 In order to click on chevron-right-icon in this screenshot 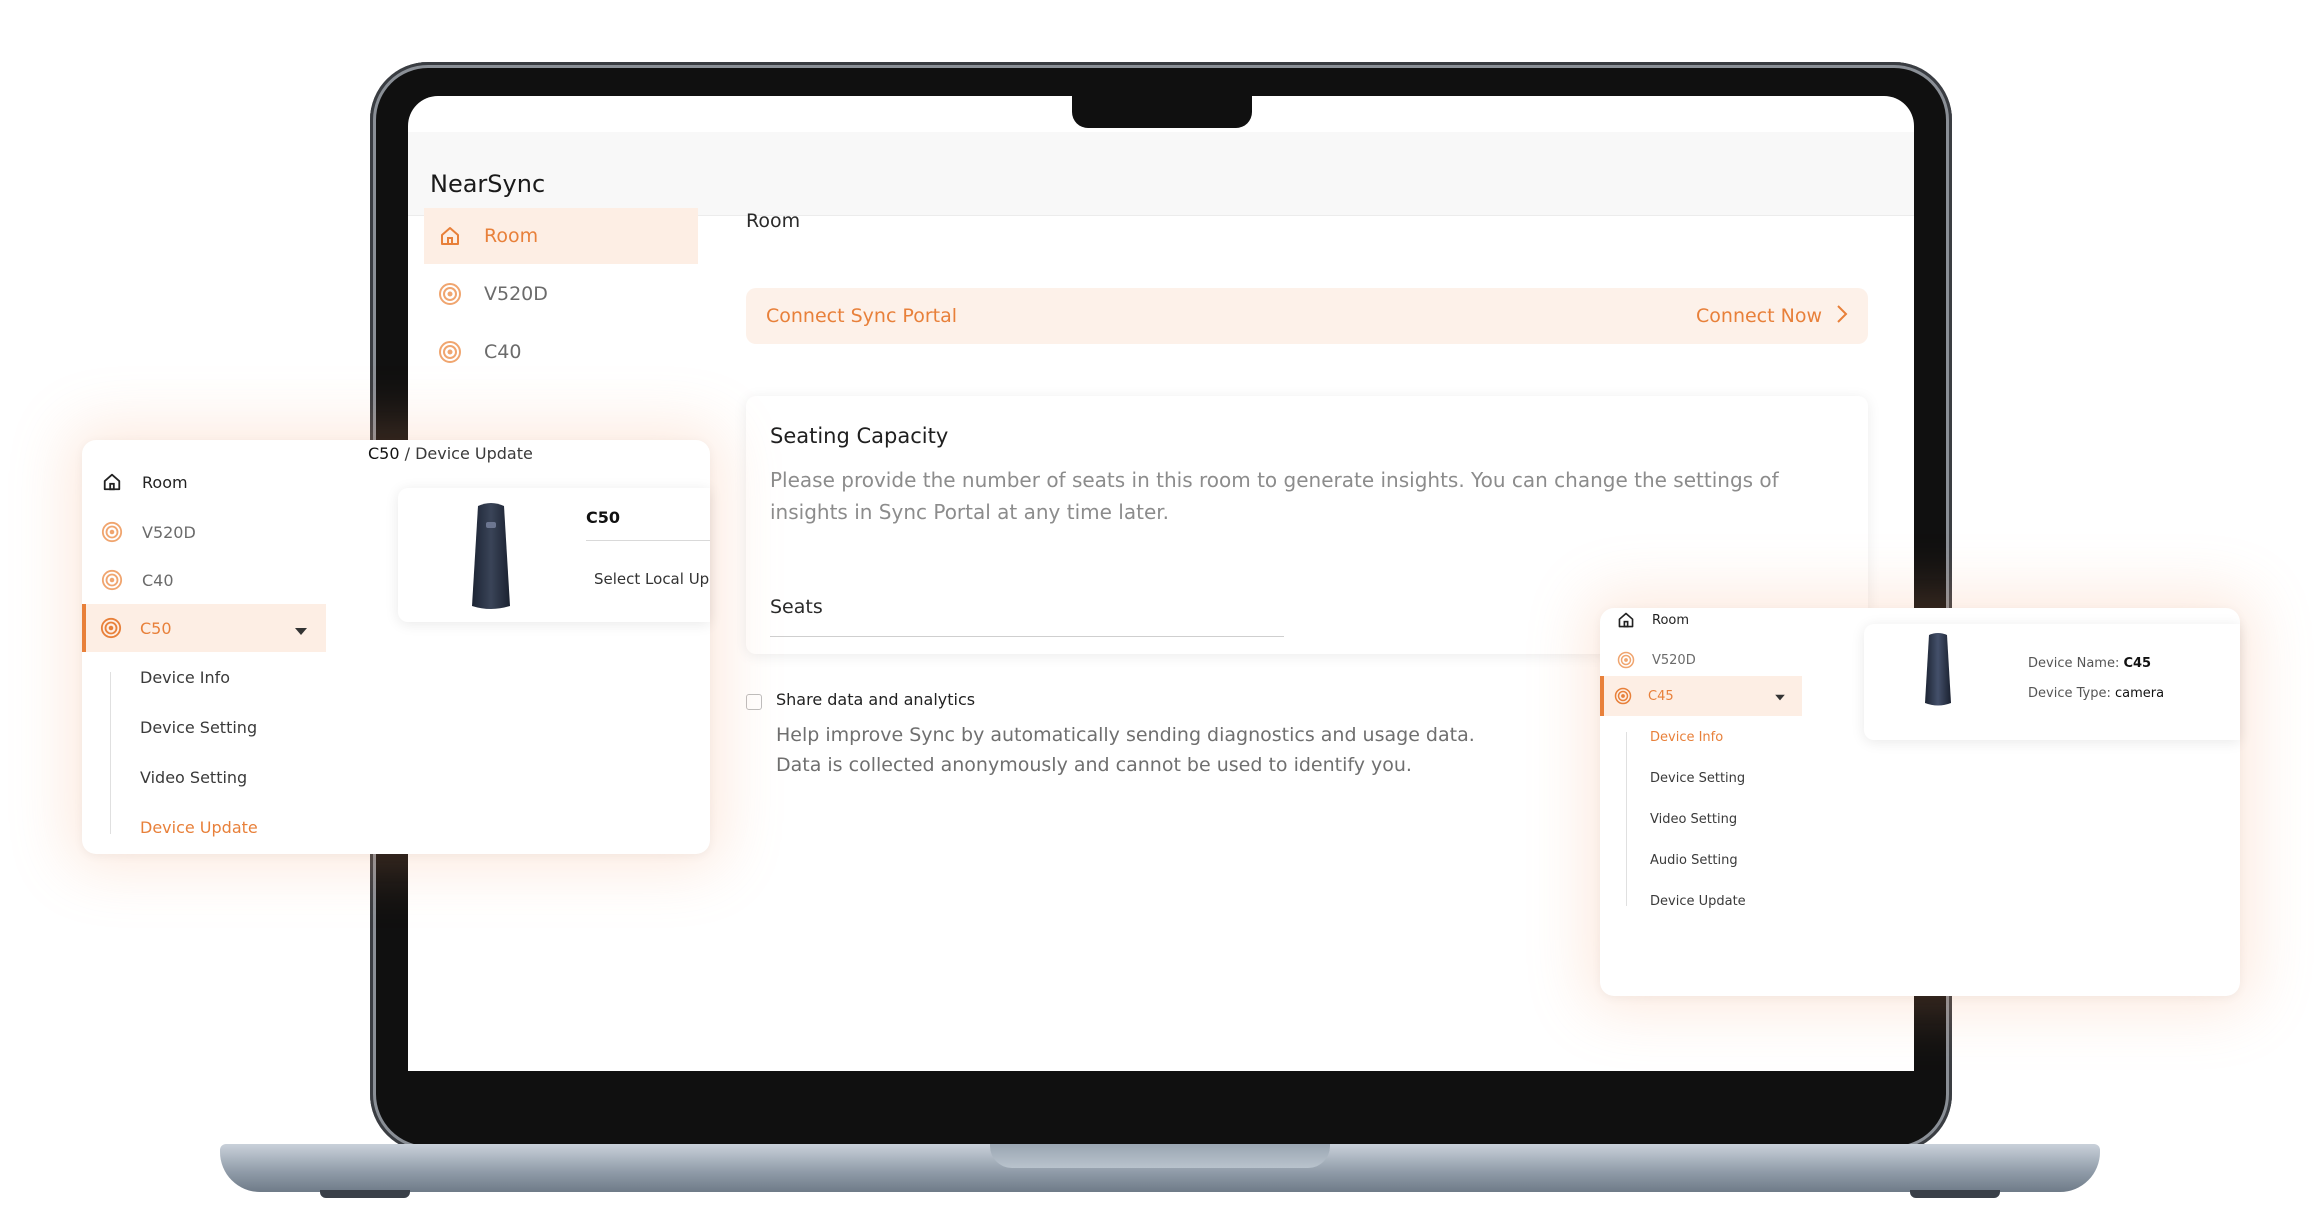, I will do `click(1842, 316)`.